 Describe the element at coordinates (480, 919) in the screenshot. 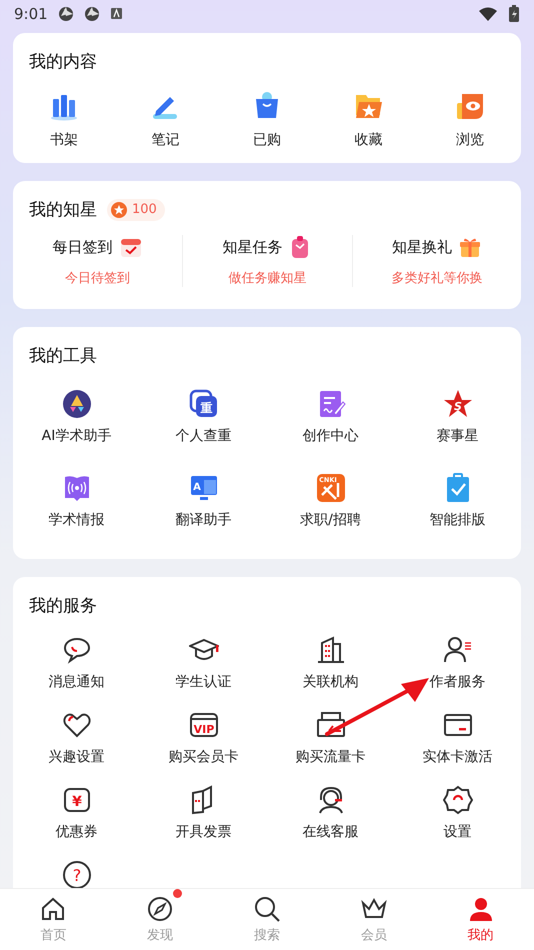

I see `tab: 我的` at that location.